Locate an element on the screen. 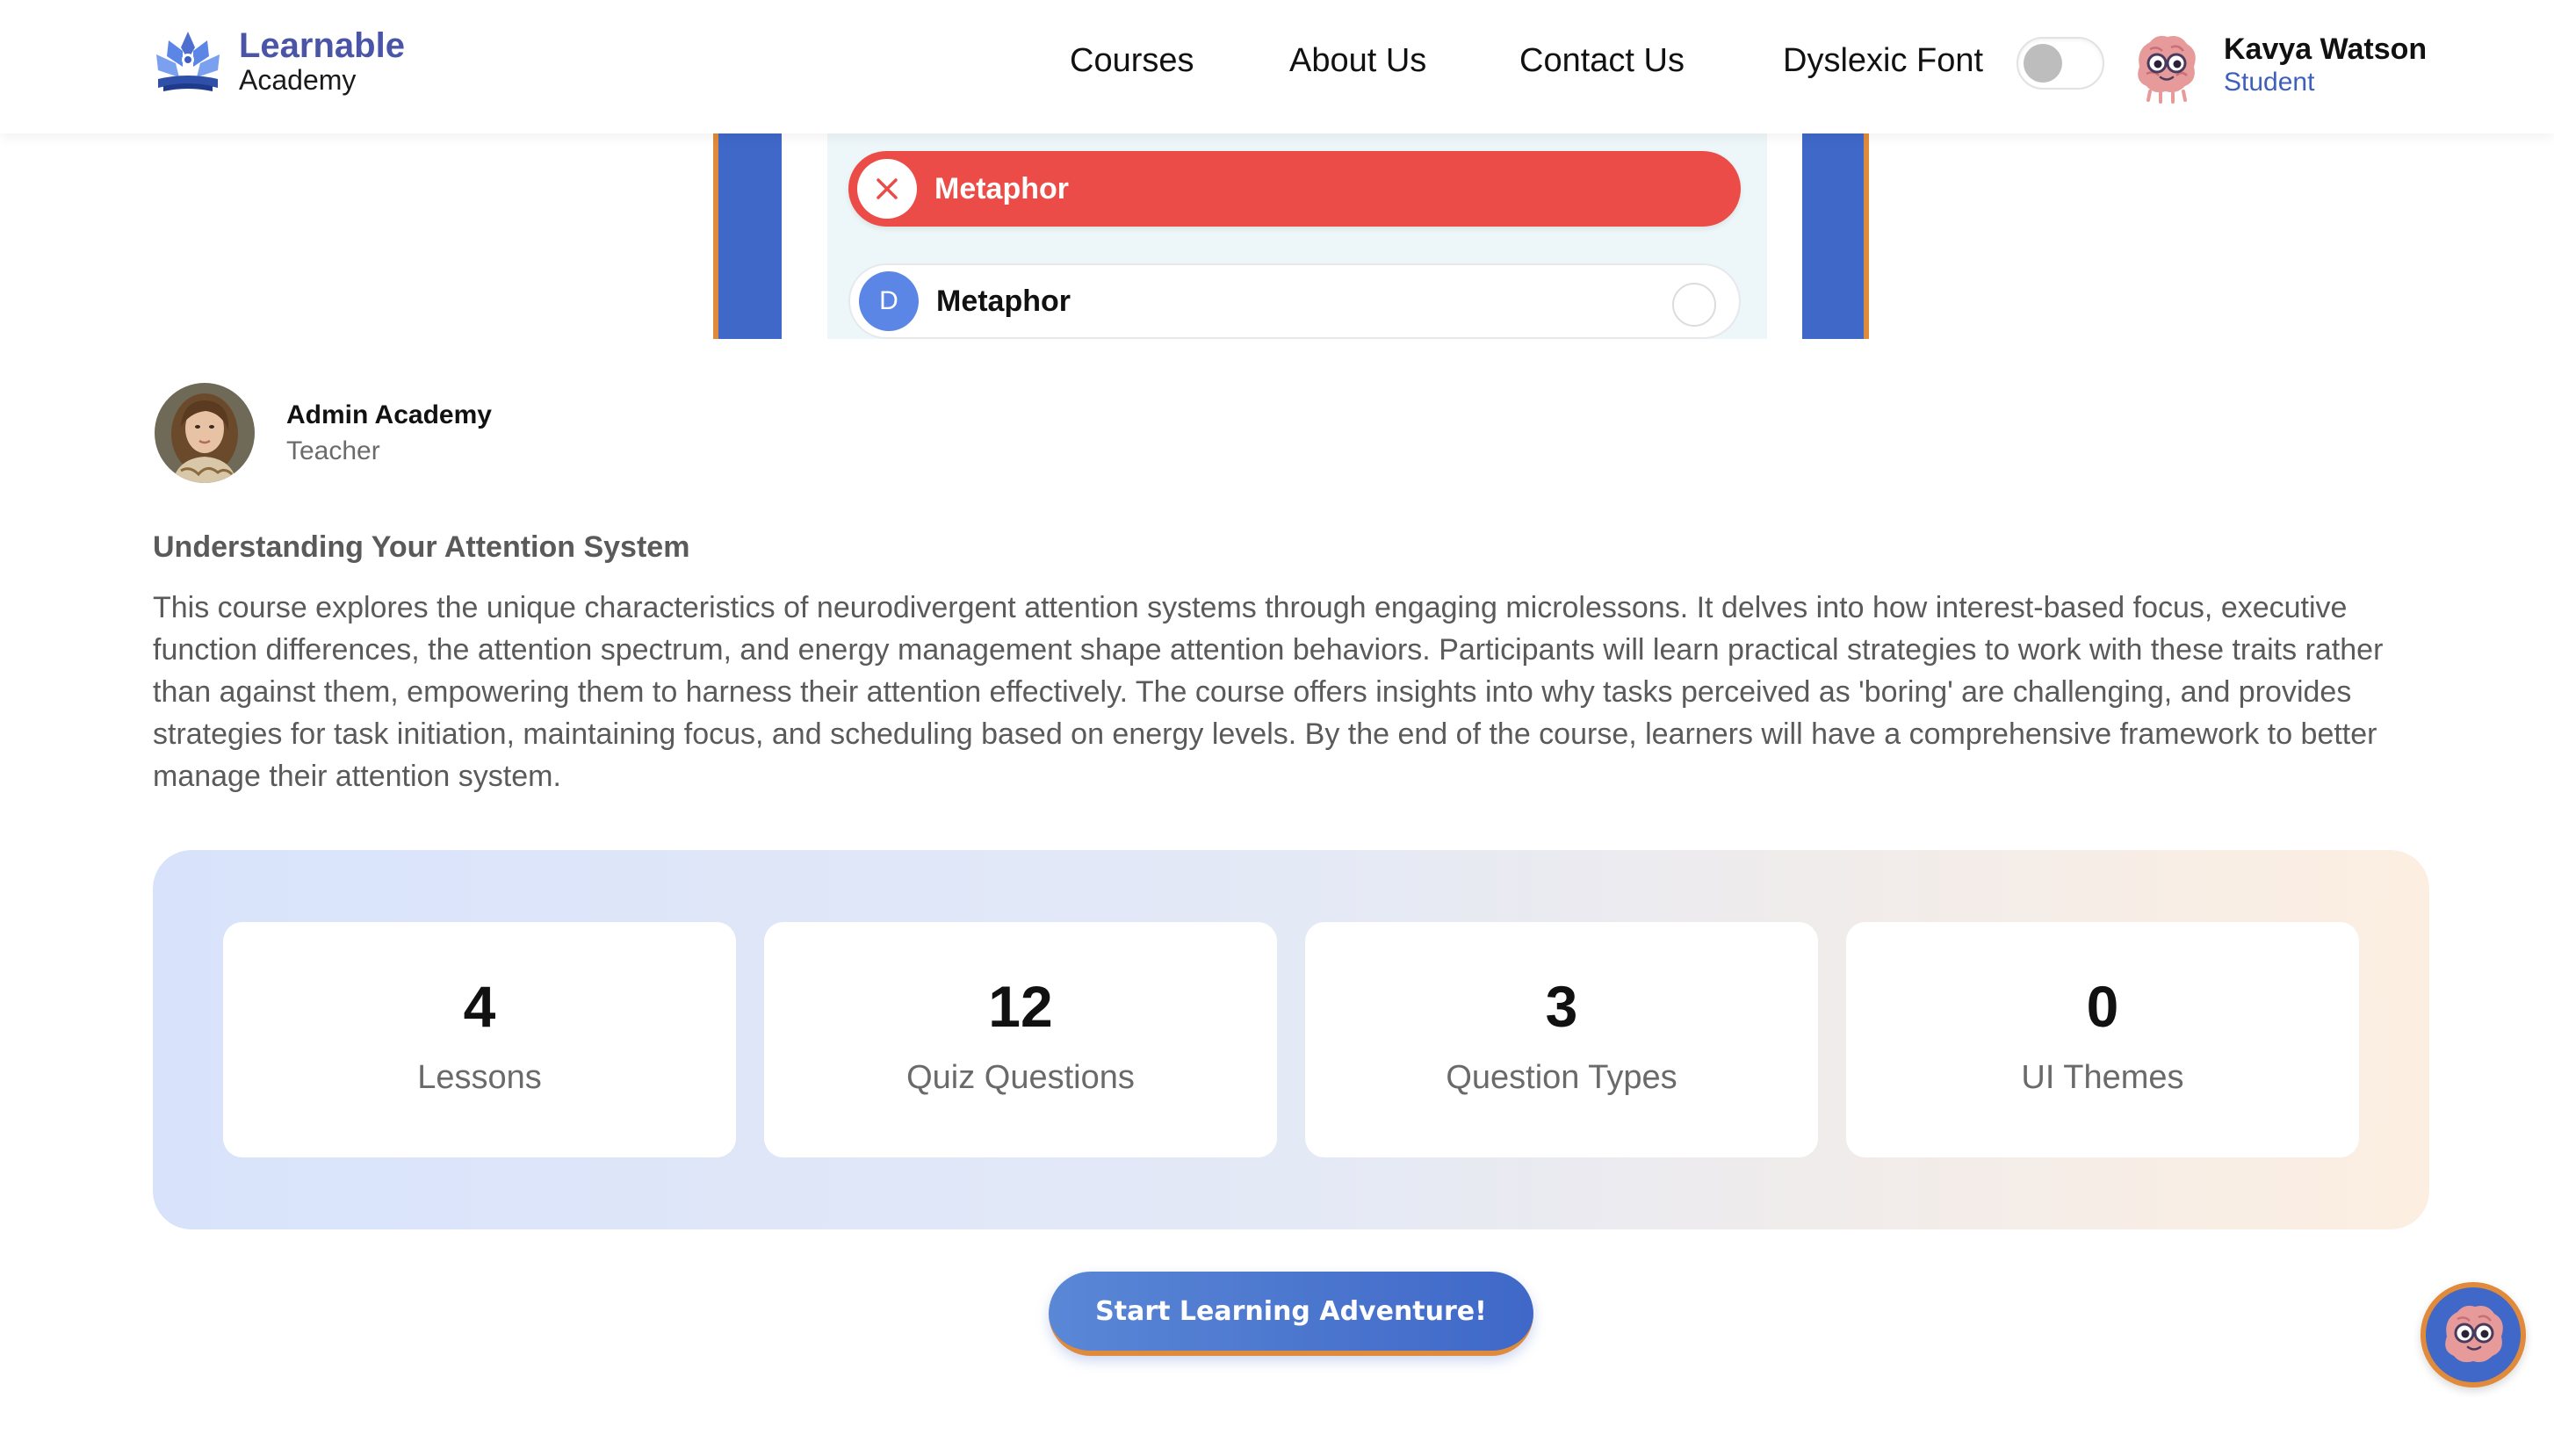 The height and width of the screenshot is (1456, 2554). nav-contact-us: Contact Us is located at coordinates (1602, 61).